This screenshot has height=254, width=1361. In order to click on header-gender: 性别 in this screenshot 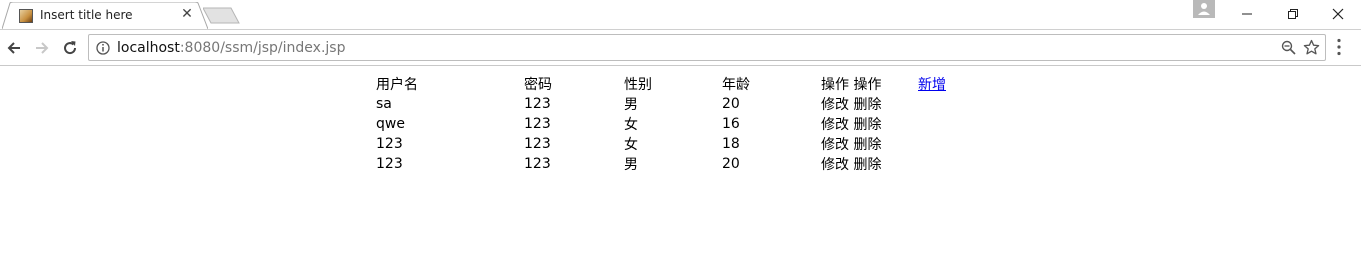, I will do `click(638, 85)`.